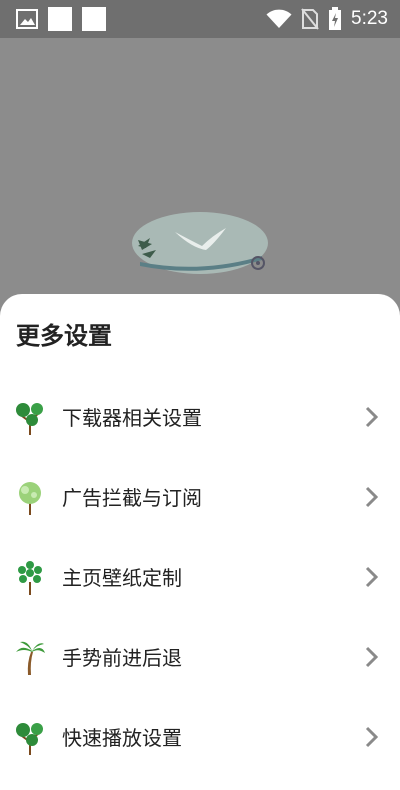 The height and width of the screenshot is (790, 400). What do you see at coordinates (122, 578) in the screenshot?
I see `menu-item-label: 主页壁纸定制` at bounding box center [122, 578].